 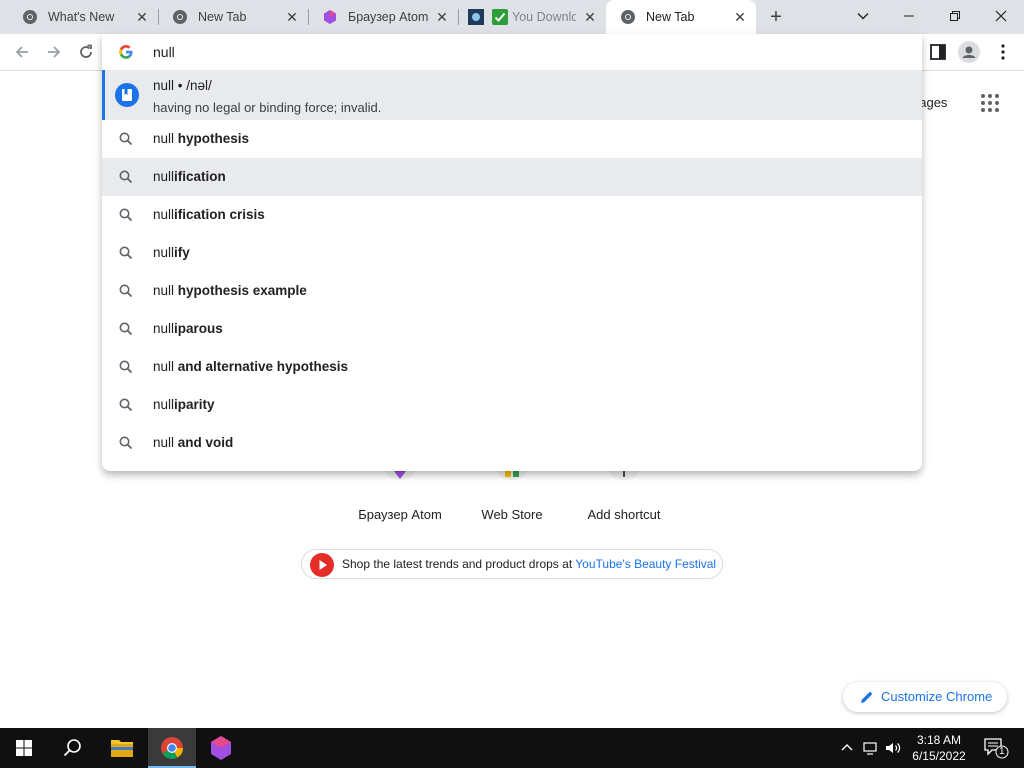 I want to click on back-button, so click(x=22, y=52).